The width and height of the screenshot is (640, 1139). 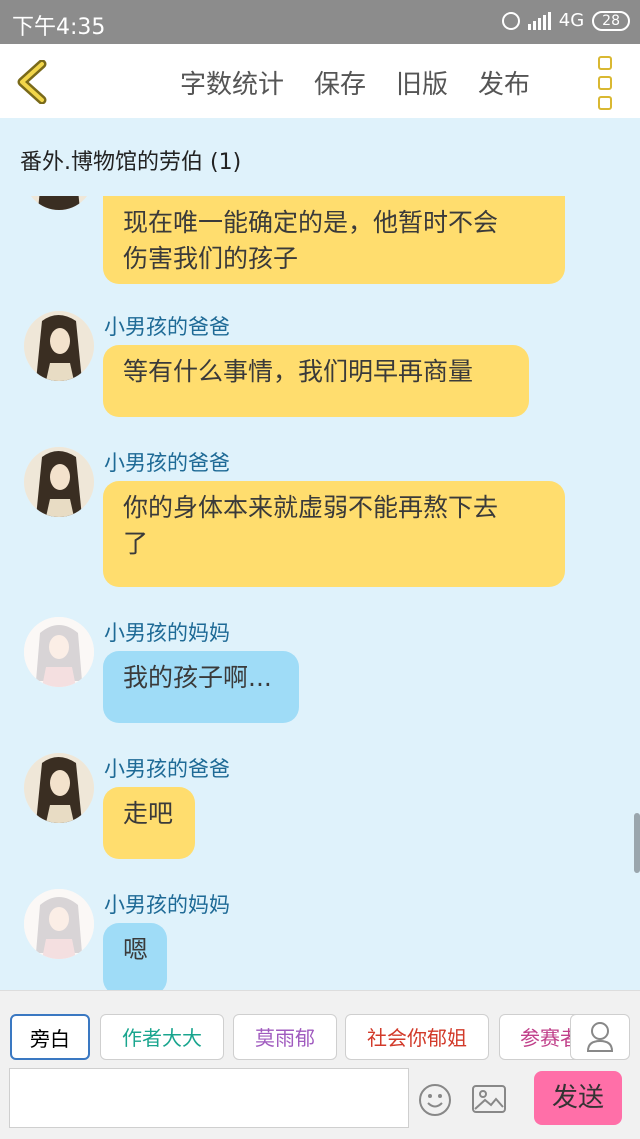 I want to click on toolbar: 字数统计 保存 旧版 发布, so click(x=320, y=81).